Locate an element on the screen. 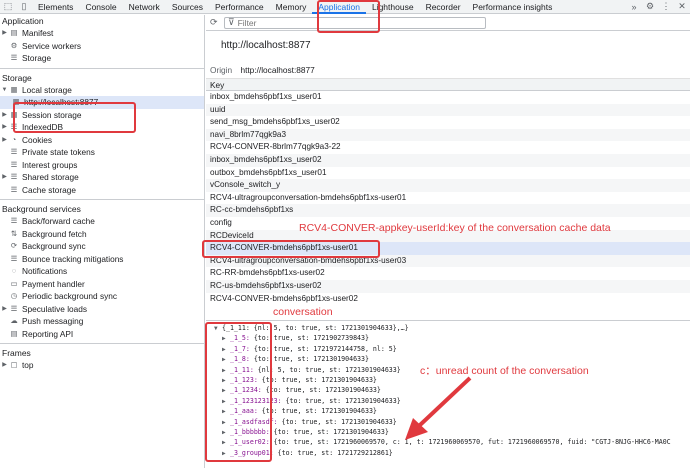 Image resolution: width=690 pixels, height=468 pixels. tab-recorder: Recorder is located at coordinates (443, 7).